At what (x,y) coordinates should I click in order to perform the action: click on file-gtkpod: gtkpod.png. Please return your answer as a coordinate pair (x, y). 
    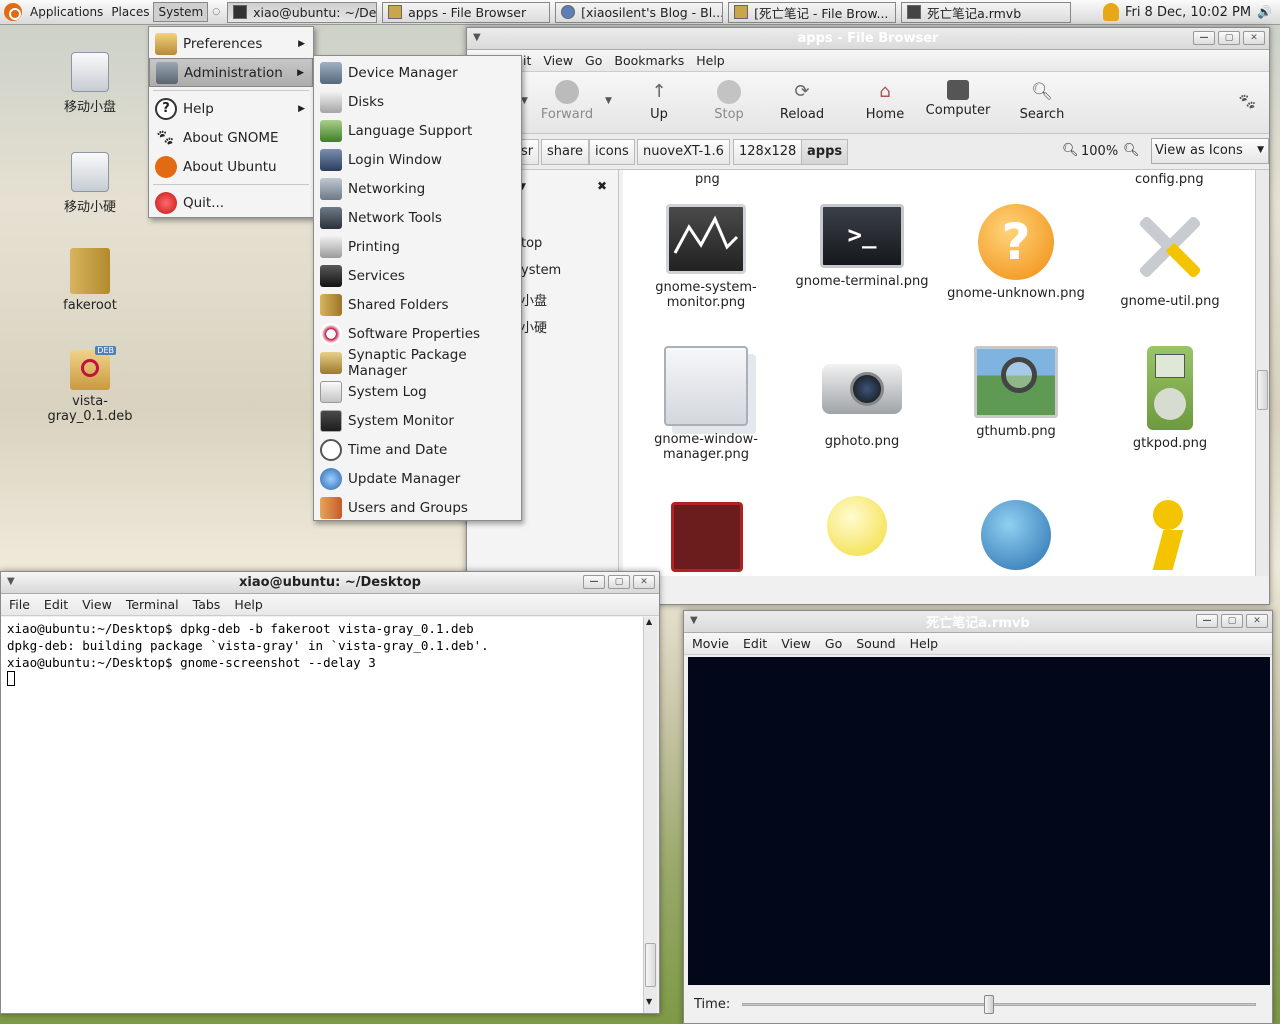
    Looking at the image, I should click on (1170, 398).